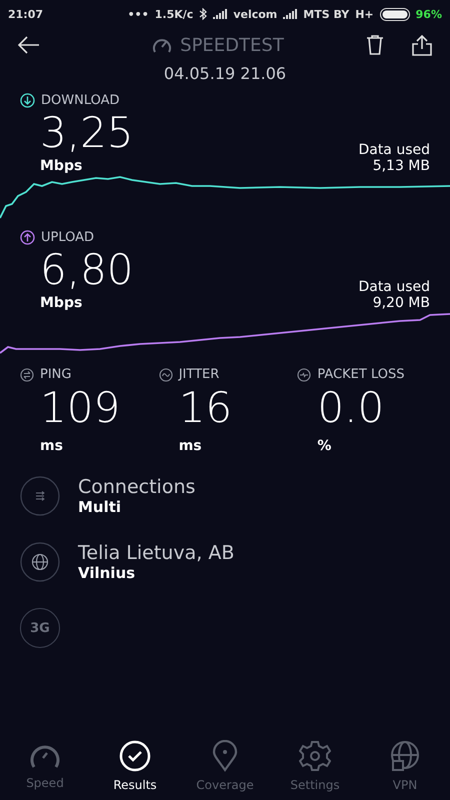  What do you see at coordinates (27, 375) in the screenshot?
I see `ping-icon` at bounding box center [27, 375].